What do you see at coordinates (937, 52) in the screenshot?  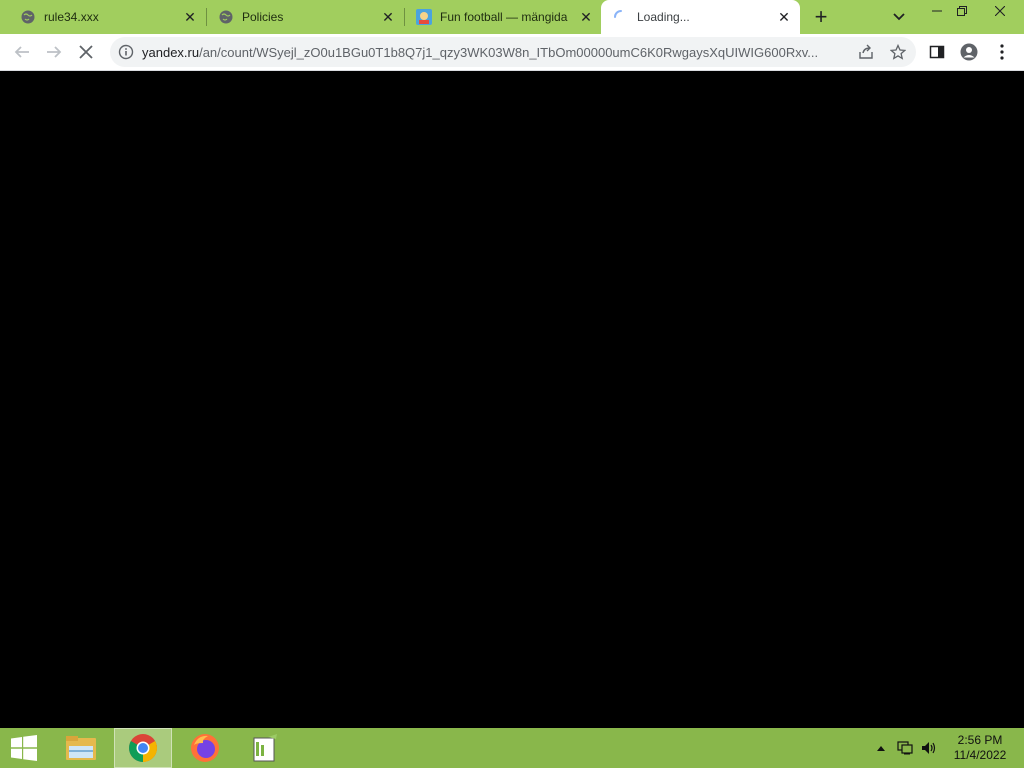 I see `side-panel-icon` at bounding box center [937, 52].